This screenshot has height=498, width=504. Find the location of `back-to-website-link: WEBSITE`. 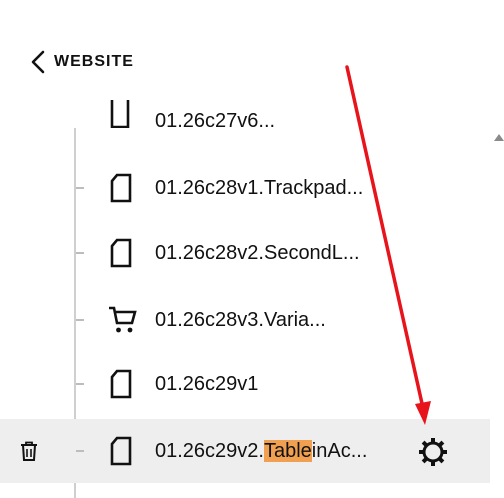

back-to-website-link: WEBSITE is located at coordinates (82, 62).